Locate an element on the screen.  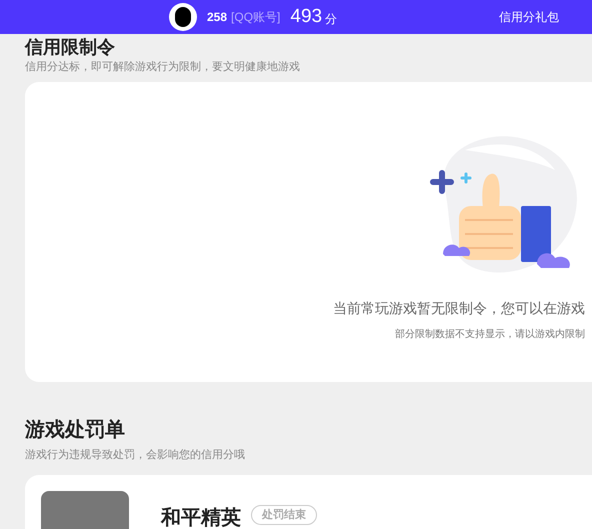
qq-number: 258 is located at coordinates (217, 17).